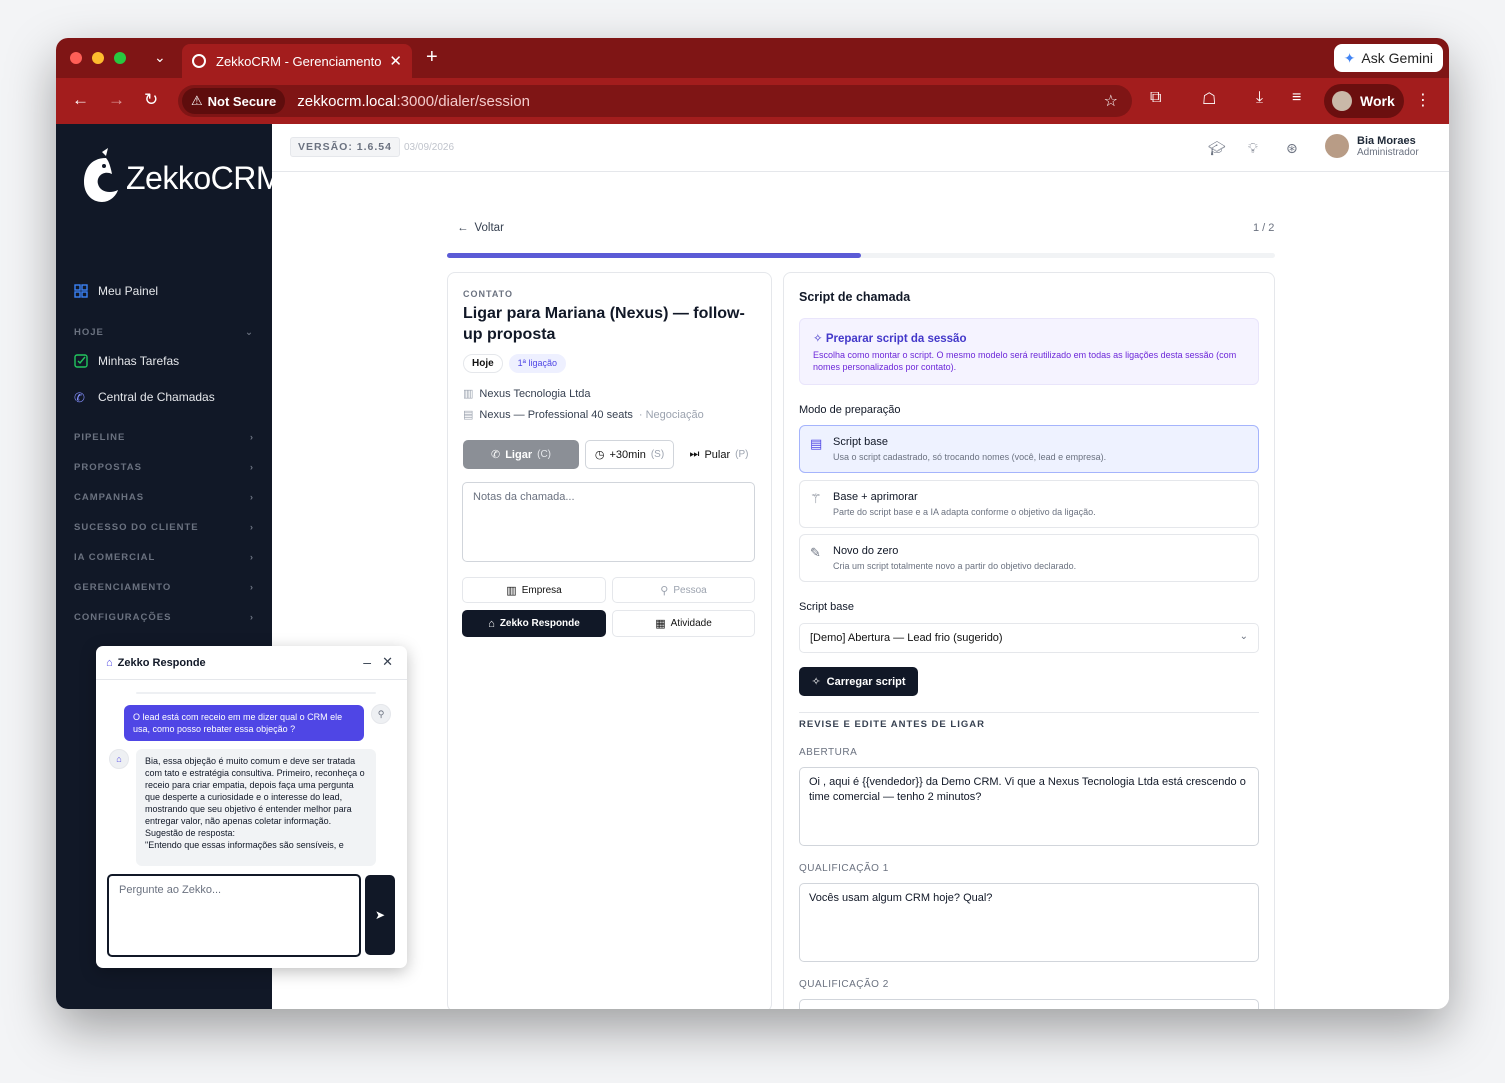  Describe the element at coordinates (828, 752) in the screenshot. I see `abertura-label: ABERTURA` at that location.